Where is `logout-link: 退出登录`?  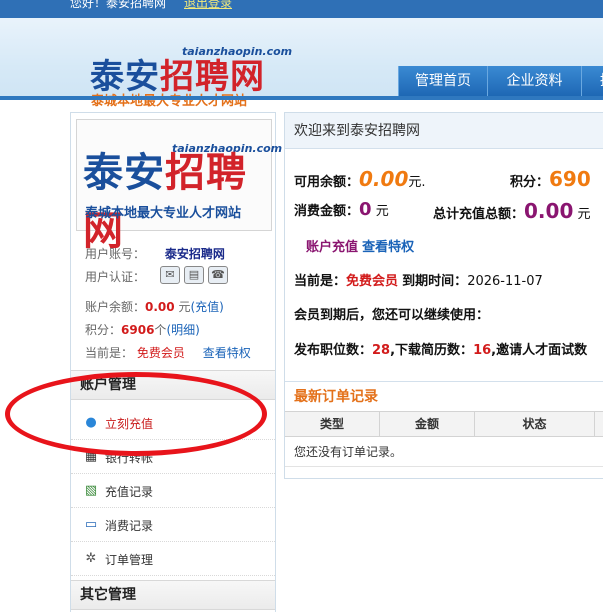 logout-link: 退出登录 is located at coordinates (208, 5).